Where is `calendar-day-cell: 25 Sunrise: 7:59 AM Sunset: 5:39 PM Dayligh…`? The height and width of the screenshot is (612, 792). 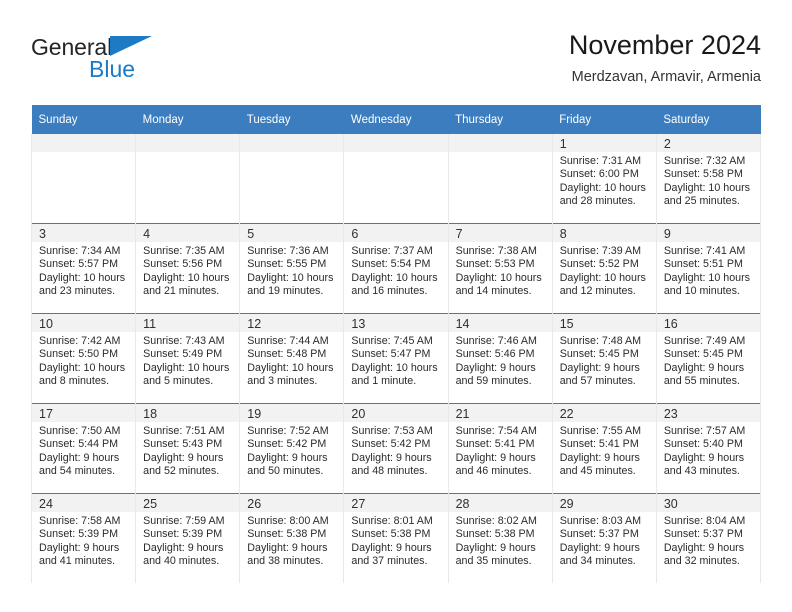 calendar-day-cell: 25 Sunrise: 7:59 AM Sunset: 5:39 PM Dayligh… is located at coordinates (188, 538).